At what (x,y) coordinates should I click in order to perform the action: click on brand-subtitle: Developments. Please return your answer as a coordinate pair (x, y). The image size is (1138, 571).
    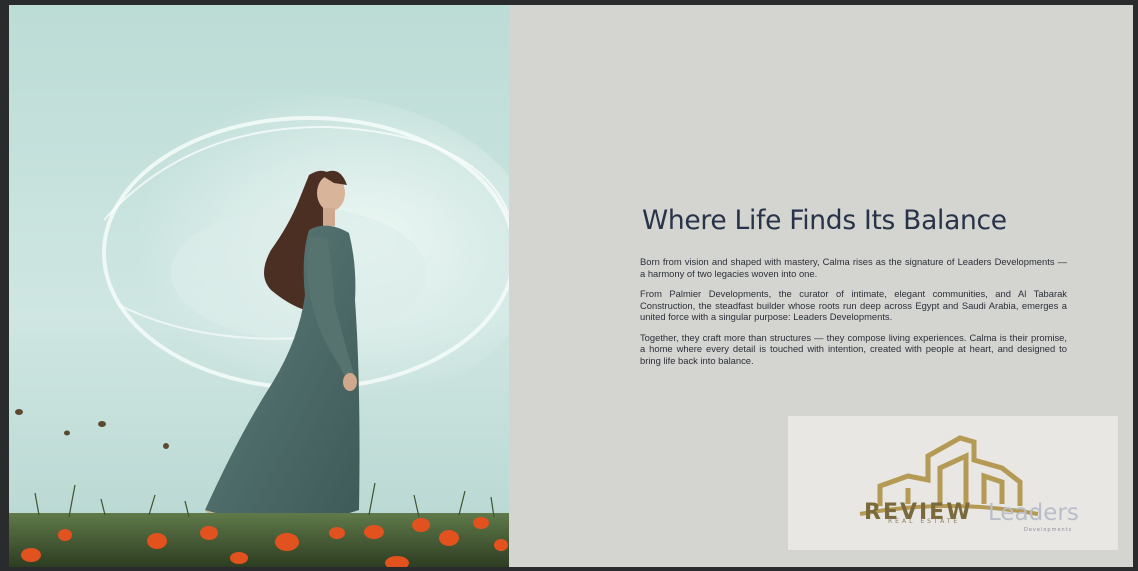
    Looking at the image, I should click on (1048, 530).